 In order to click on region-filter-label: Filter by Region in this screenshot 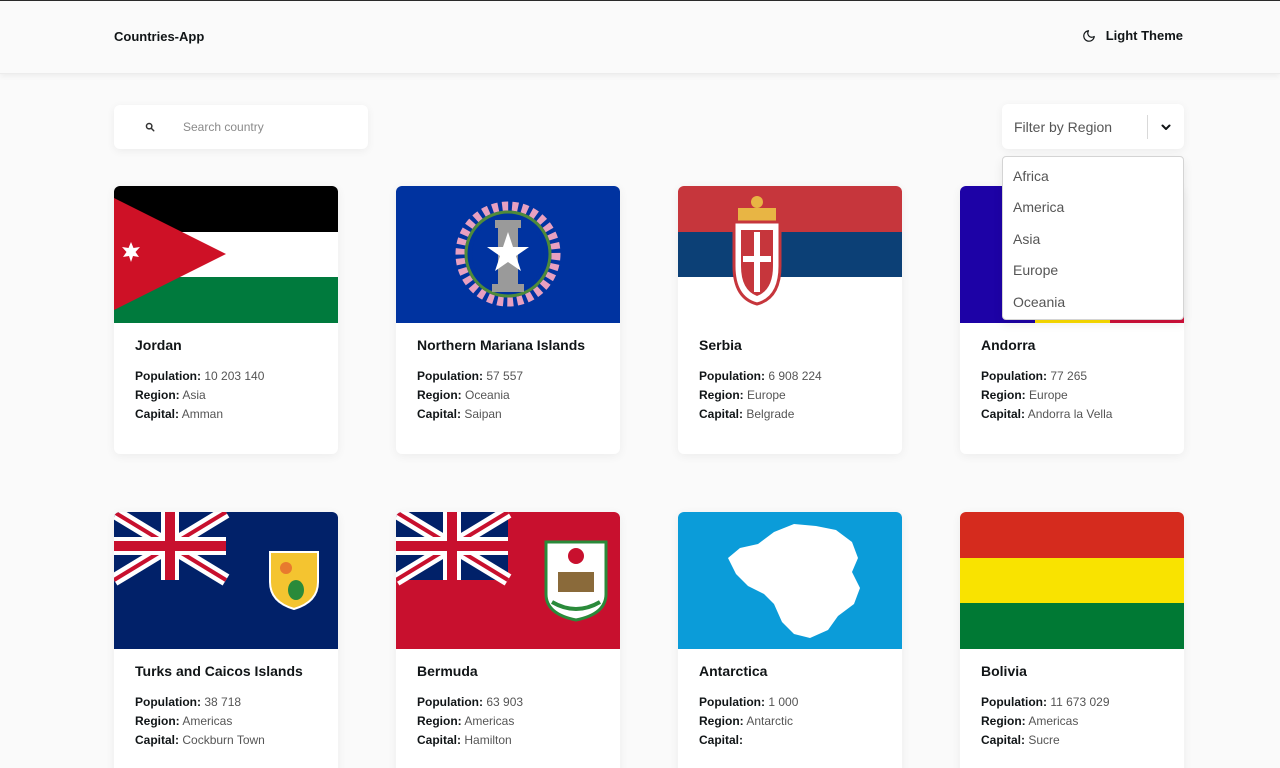, I will do `click(1063, 126)`.